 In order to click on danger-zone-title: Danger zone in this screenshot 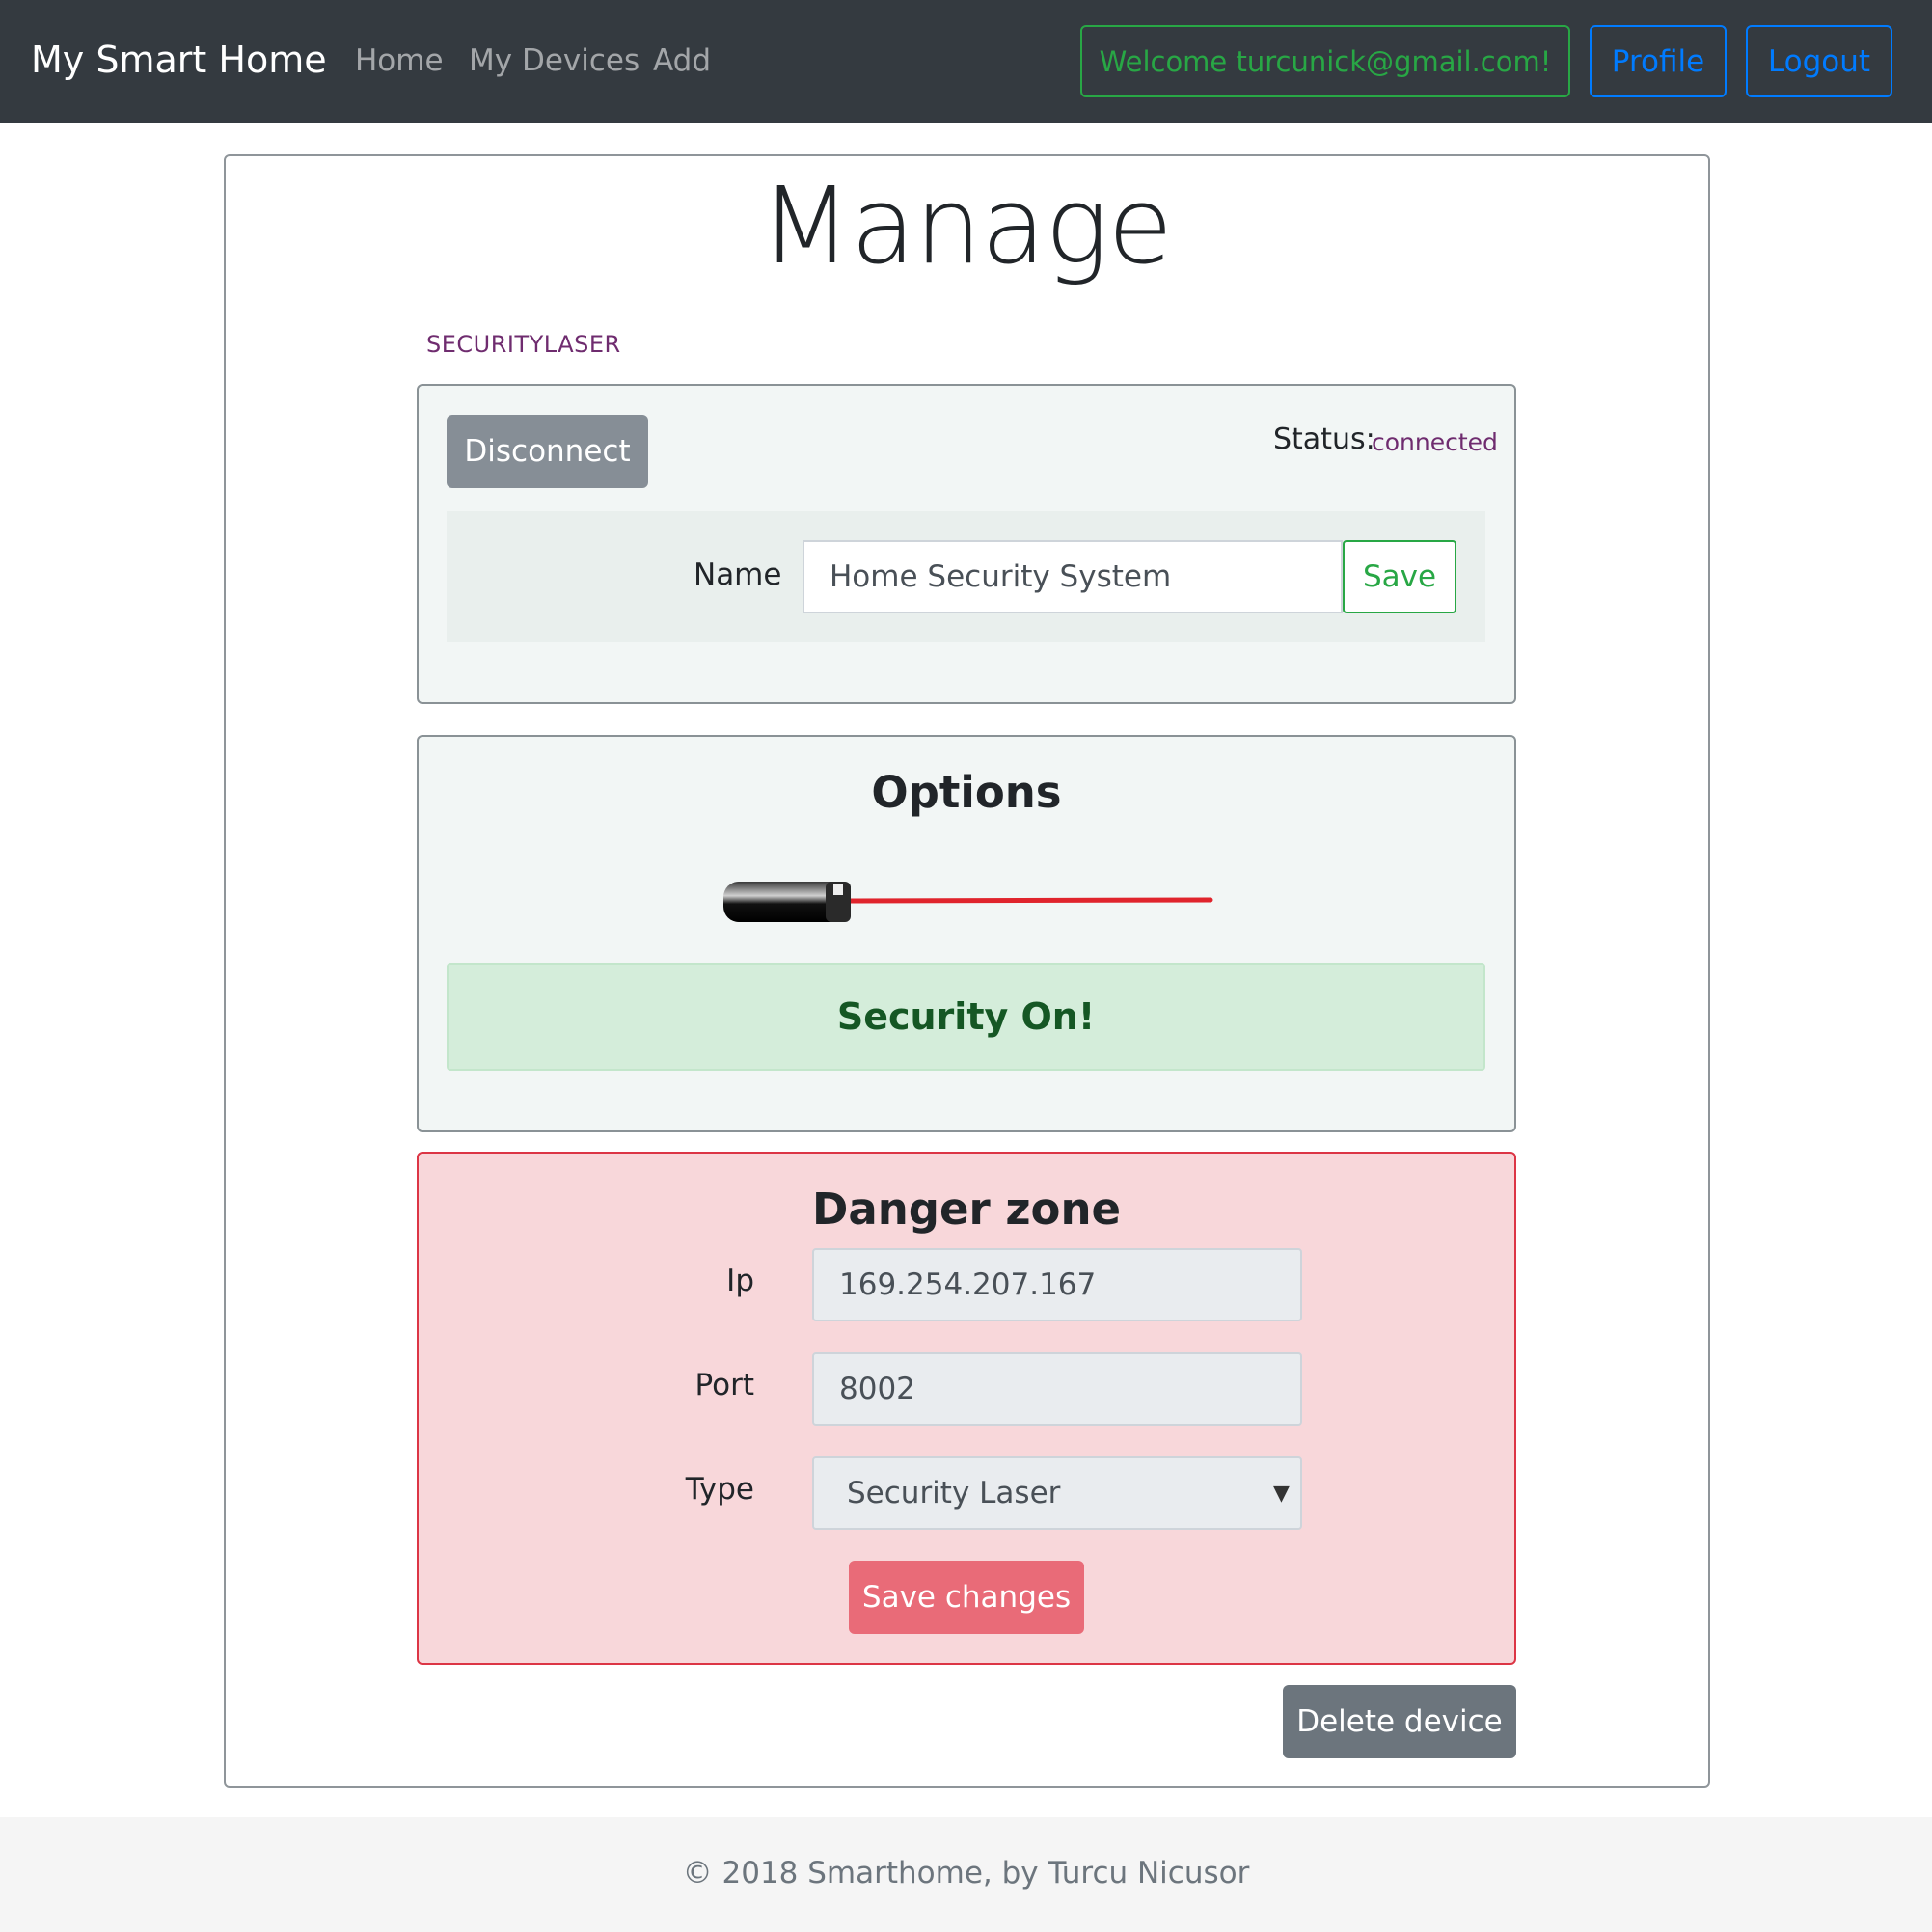, I will do `click(966, 1209)`.